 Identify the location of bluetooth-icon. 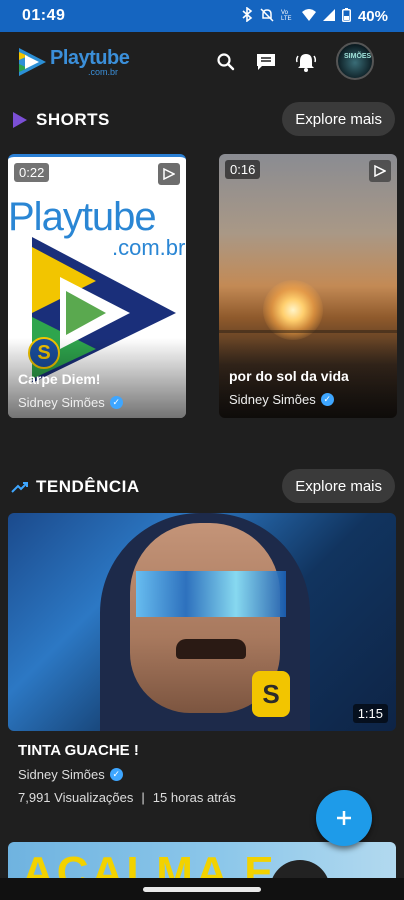
(247, 15).